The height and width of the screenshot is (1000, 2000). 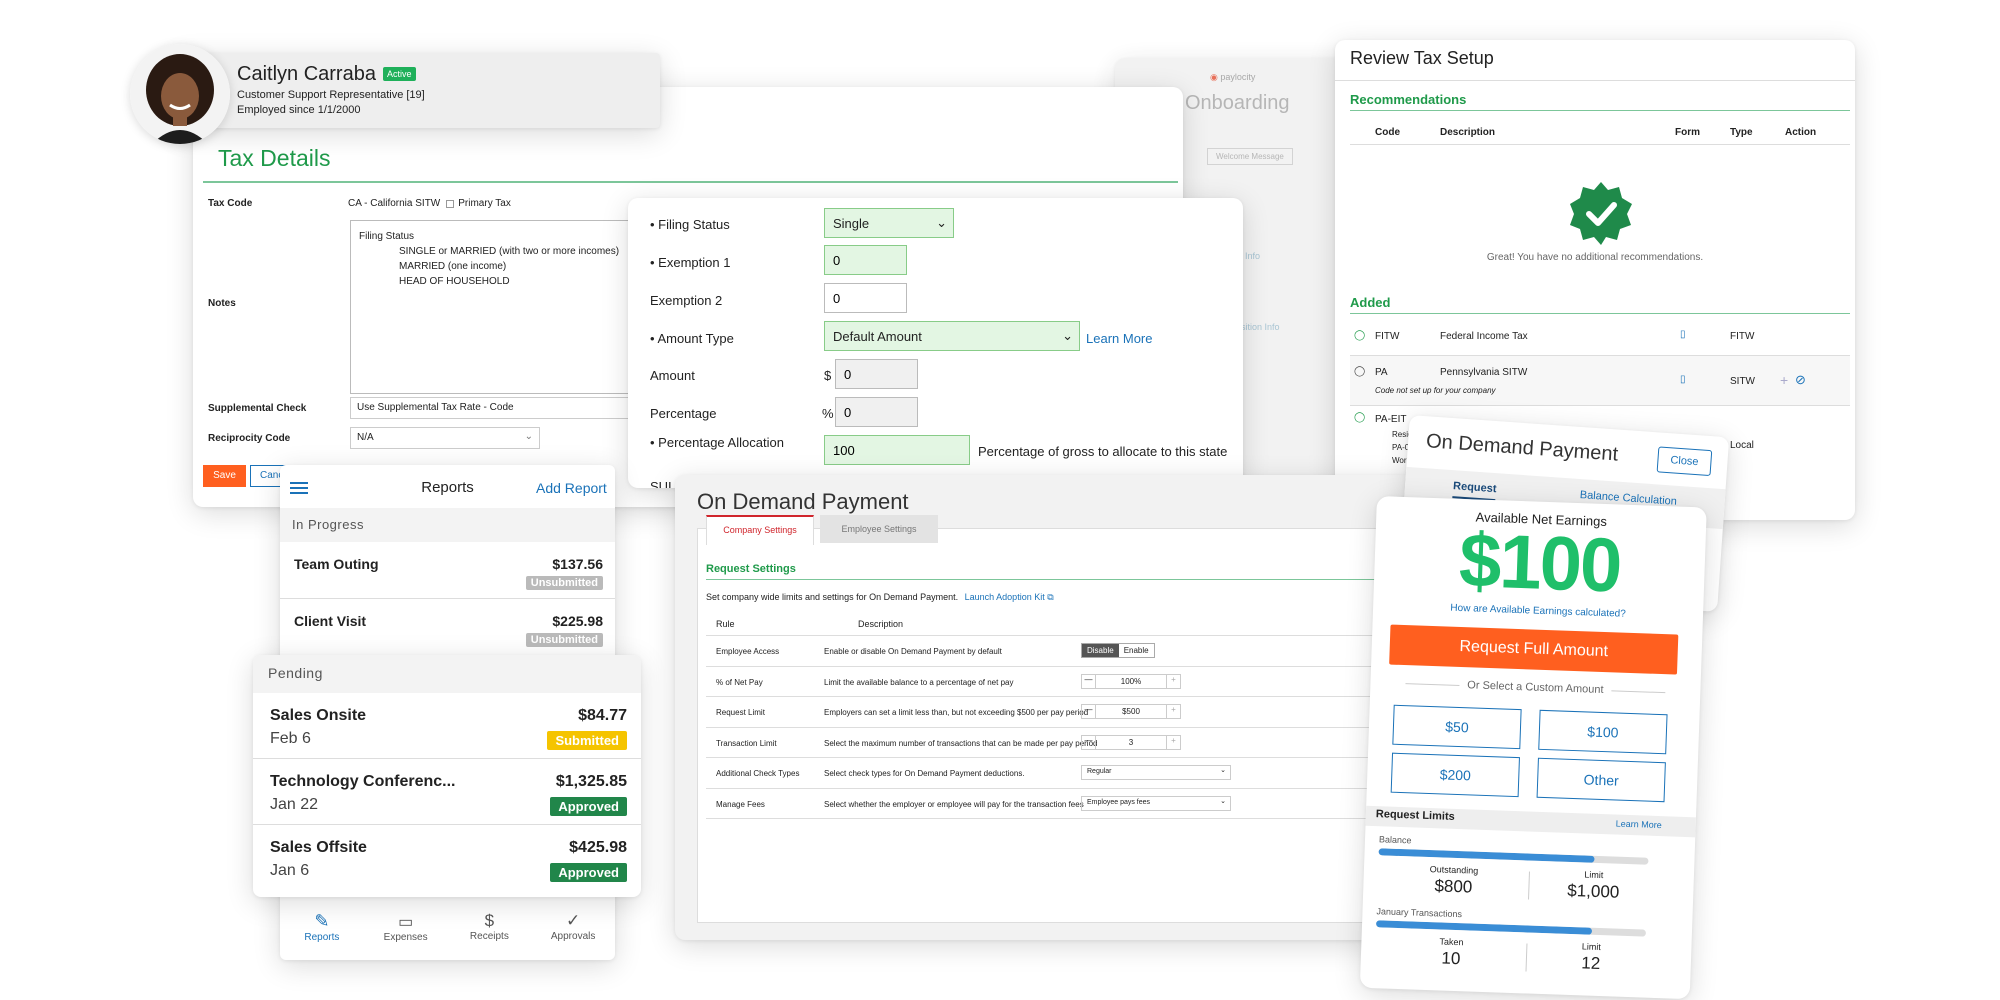 I want to click on tab-employee-settings: Employee Settings, so click(x=879, y=529).